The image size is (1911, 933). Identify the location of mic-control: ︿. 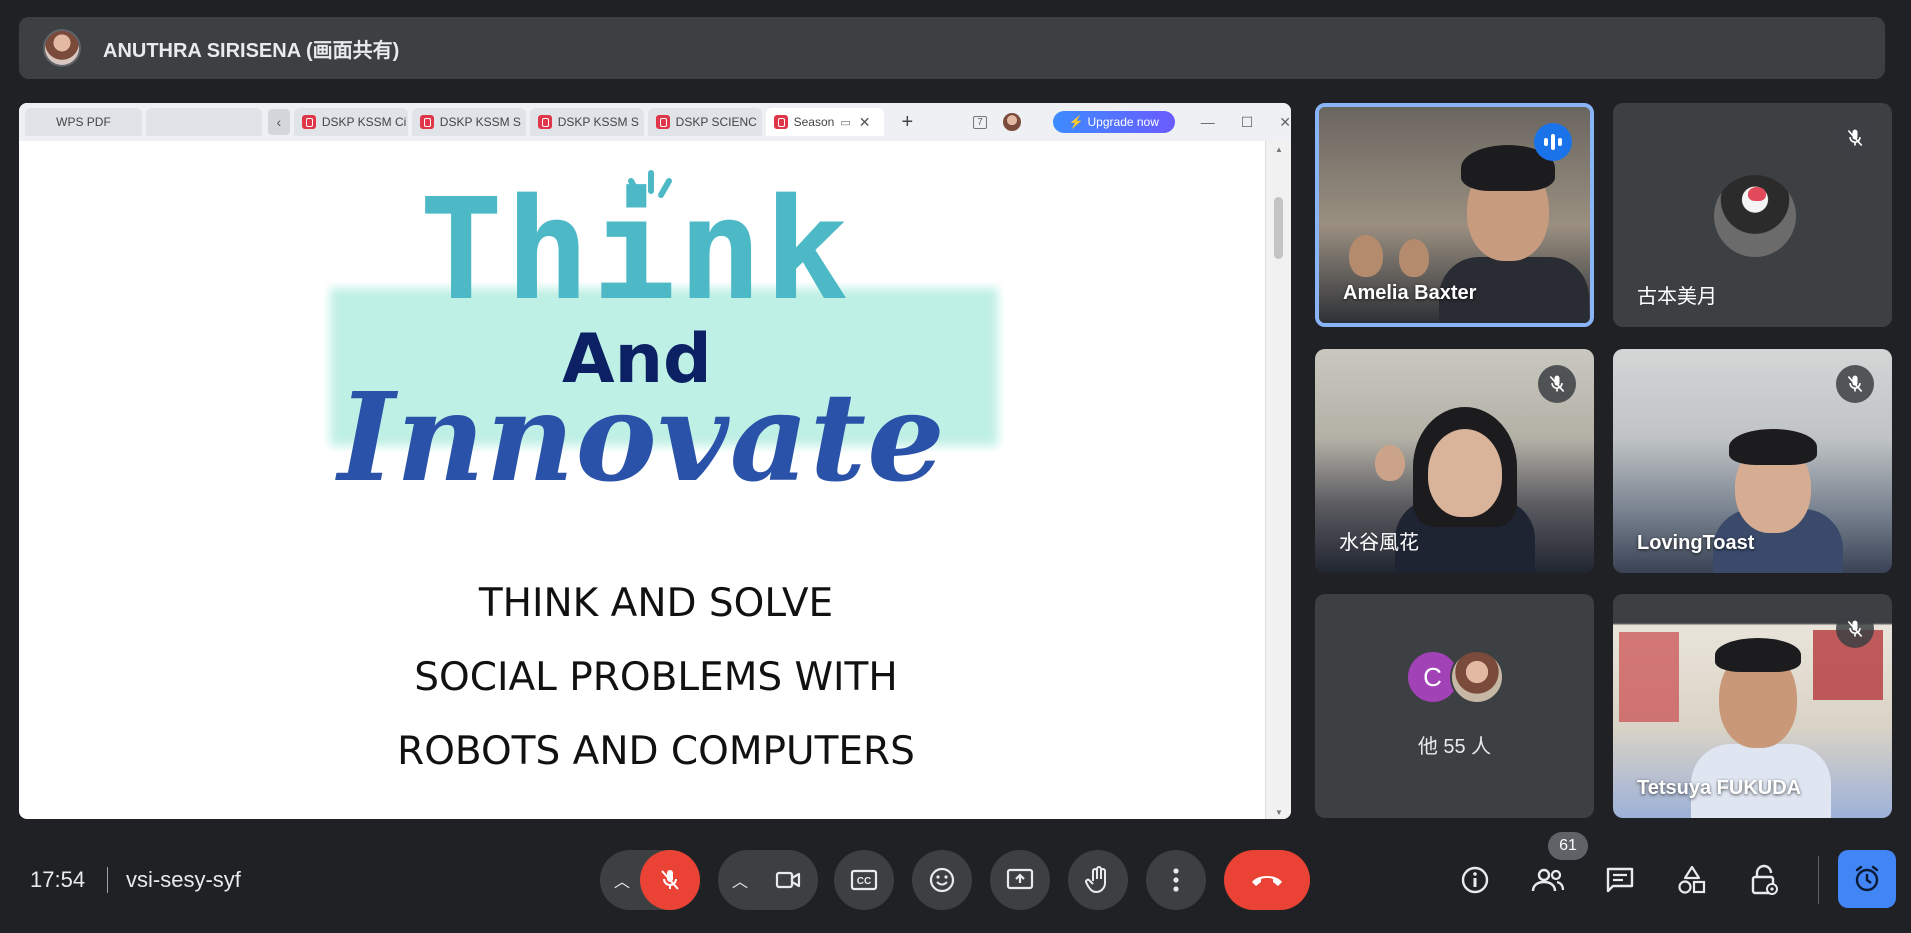
(650, 880).